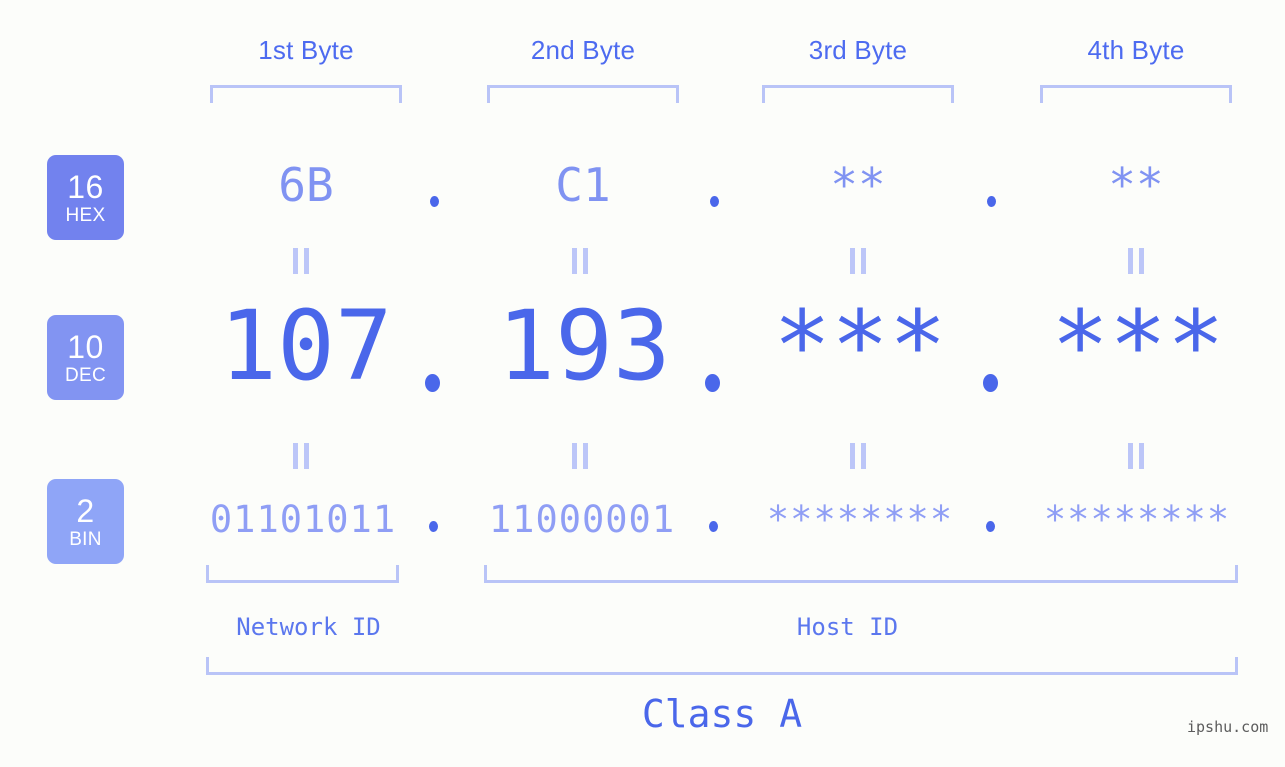 The width and height of the screenshot is (1285, 767). I want to click on base-badge-bin-abbr: BIN, so click(85, 539).